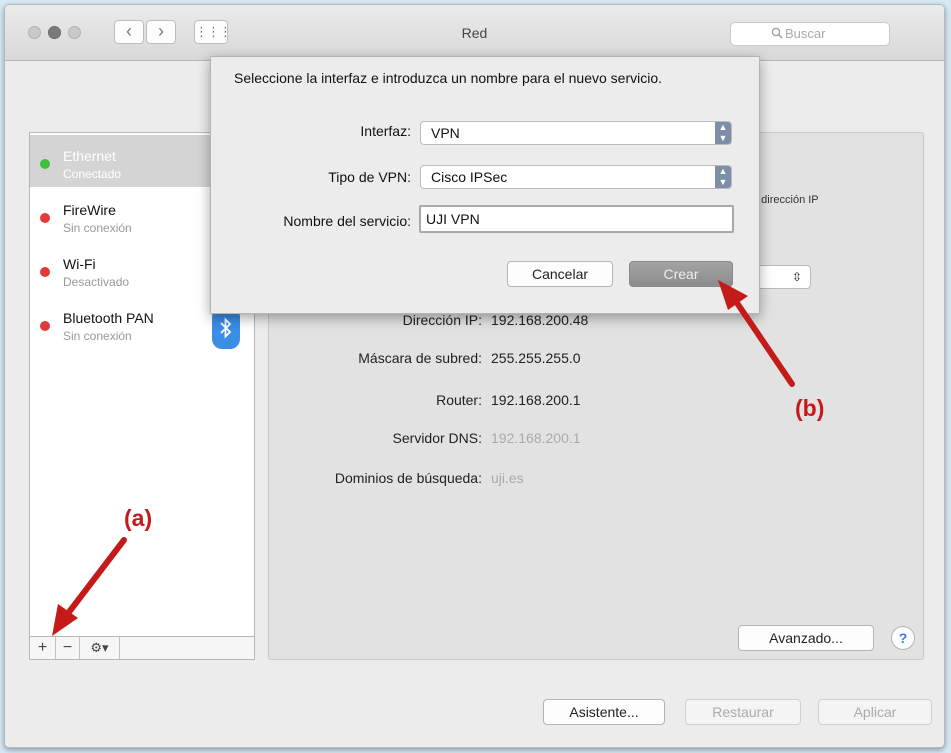 This screenshot has width=951, height=753. Describe the element at coordinates (756, 333) in the screenshot. I see `annotation-arrow-b` at that location.